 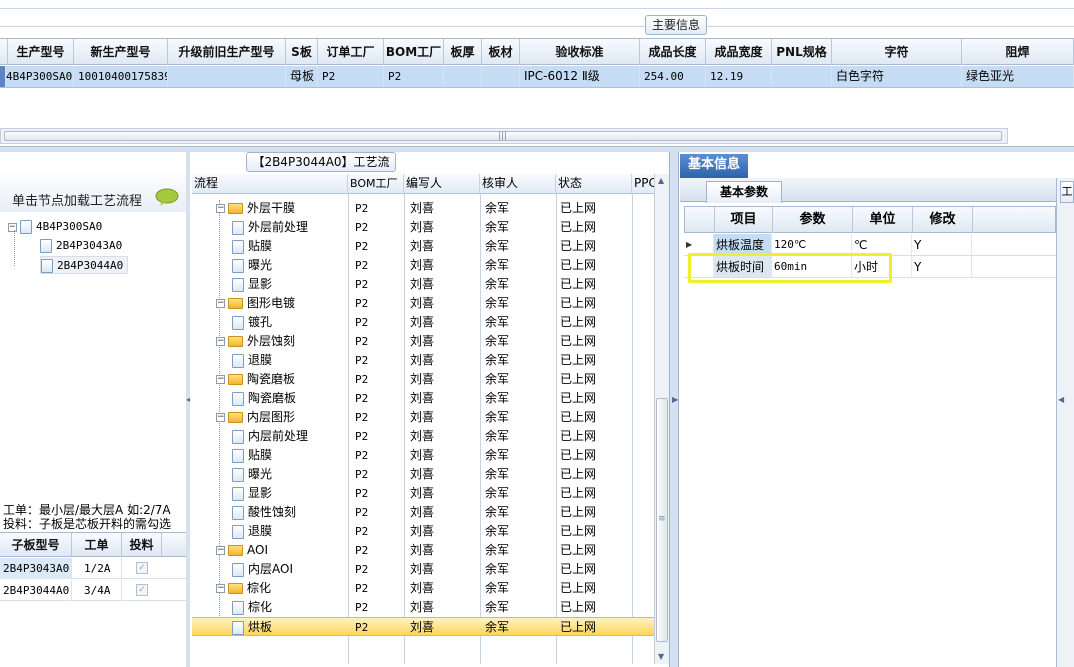 What do you see at coordinates (813, 220) in the screenshot?
I see `col-param: 参数` at bounding box center [813, 220].